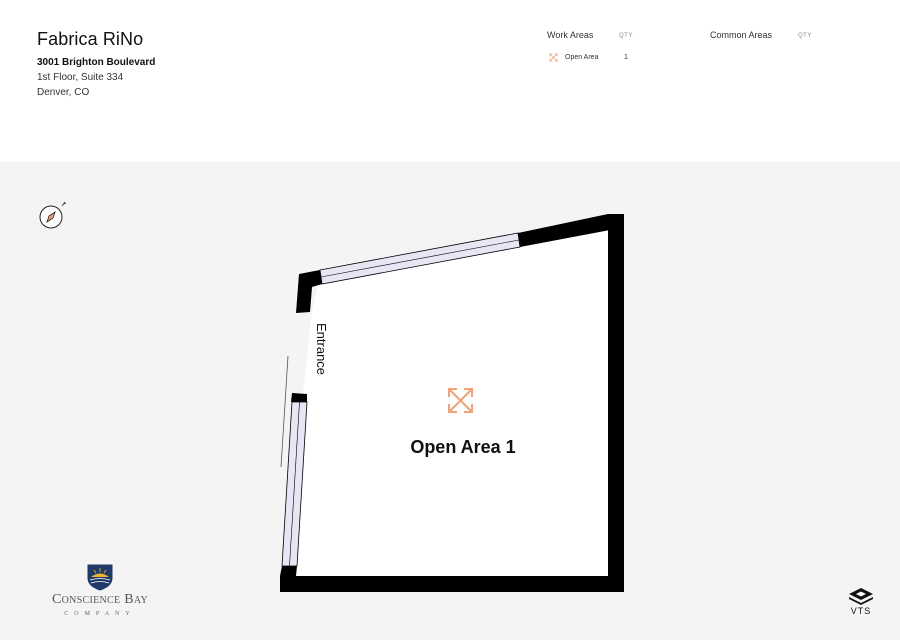  I want to click on vts-label: VTS, so click(861, 611).